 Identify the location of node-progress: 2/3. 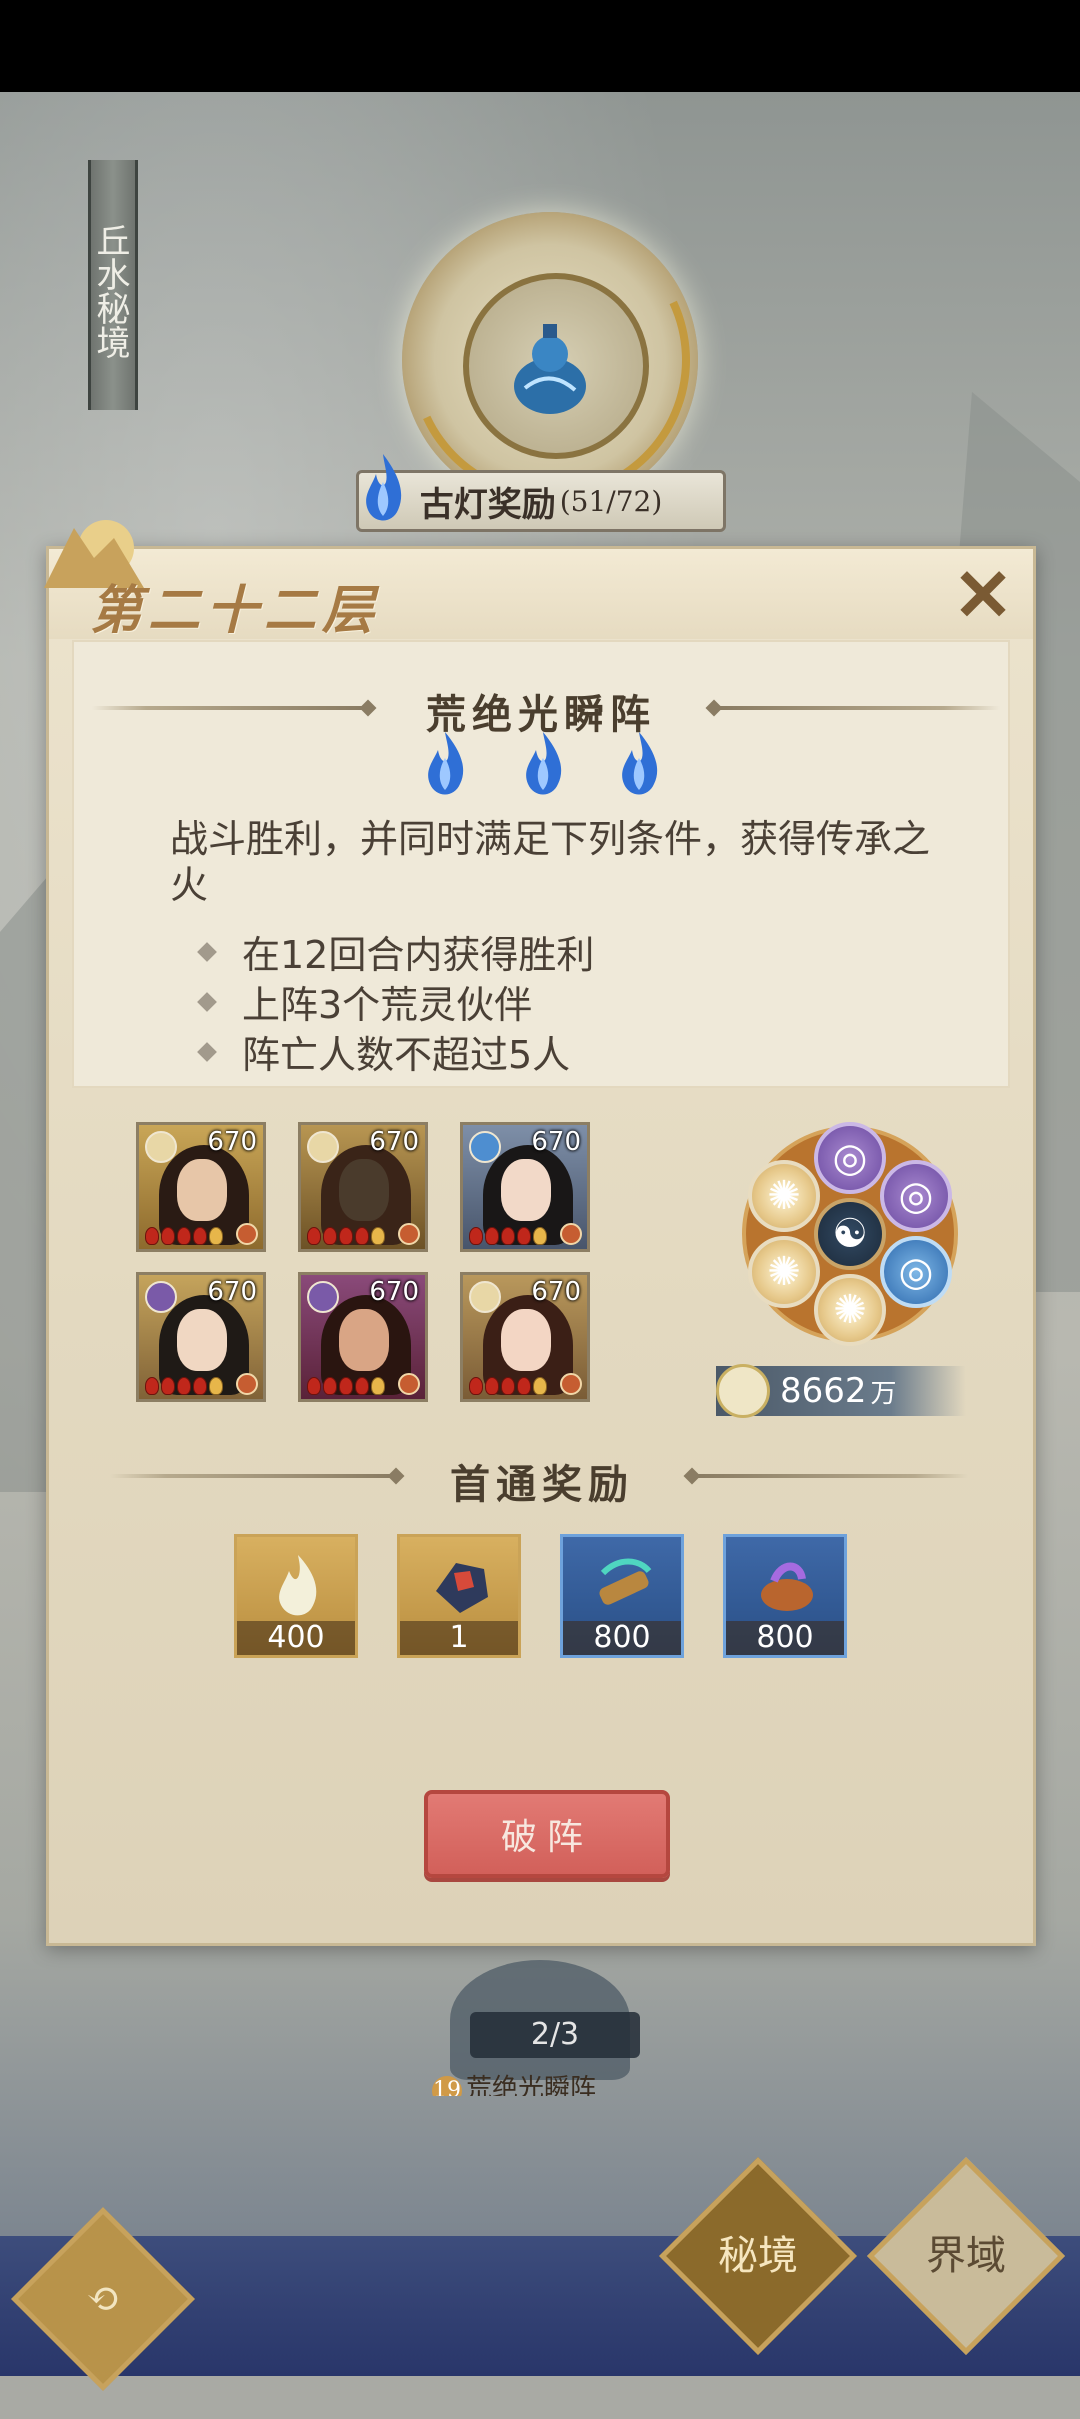
(555, 2035).